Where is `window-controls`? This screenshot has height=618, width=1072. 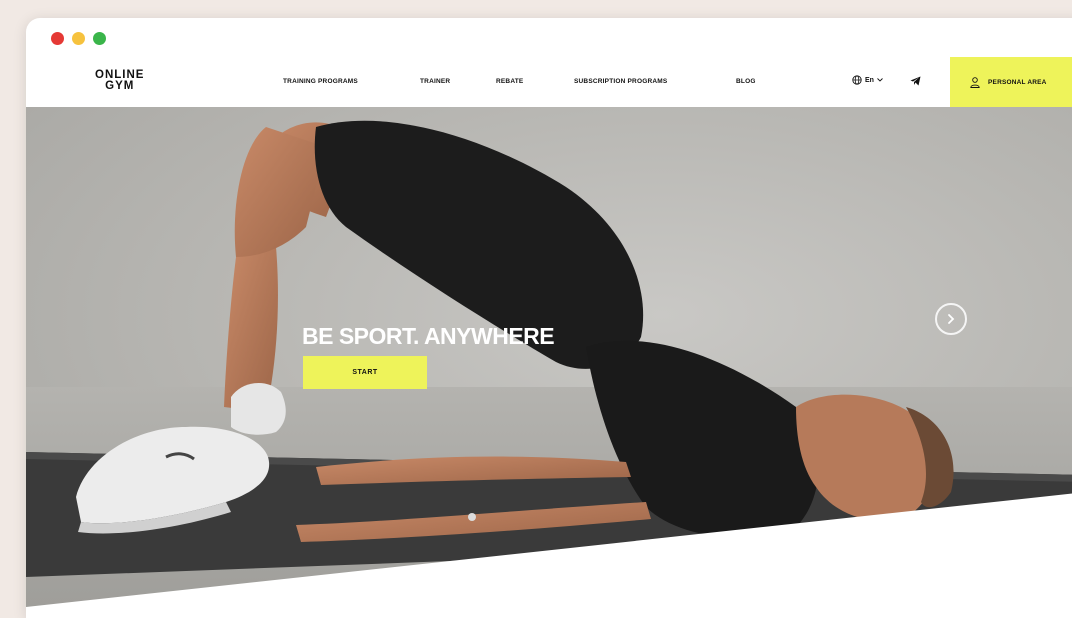
window-controls is located at coordinates (78, 38).